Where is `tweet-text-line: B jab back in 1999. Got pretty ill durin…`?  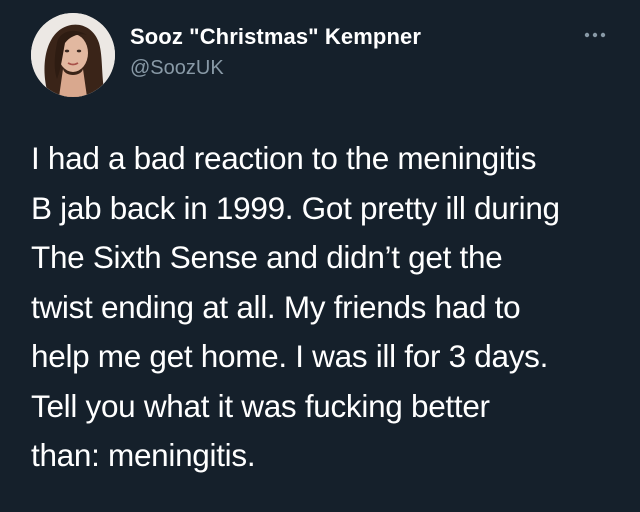 tweet-text-line: B jab back in 1999. Got pretty ill durin… is located at coordinates (295, 207).